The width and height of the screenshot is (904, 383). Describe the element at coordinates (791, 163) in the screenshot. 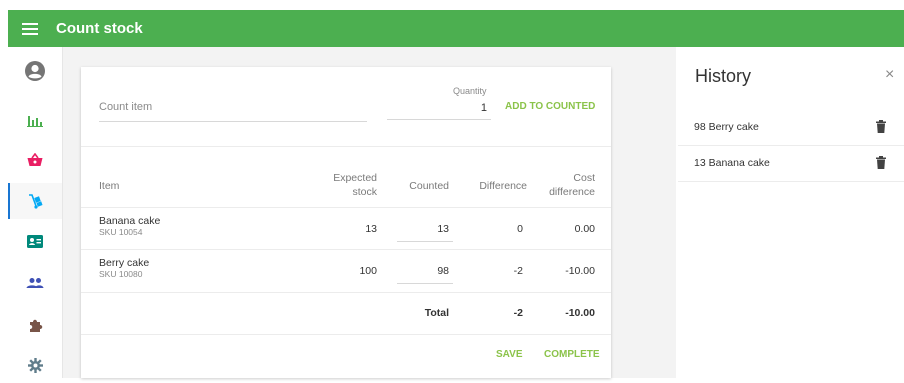

I see `history-list-item: 13 Banana cake` at that location.